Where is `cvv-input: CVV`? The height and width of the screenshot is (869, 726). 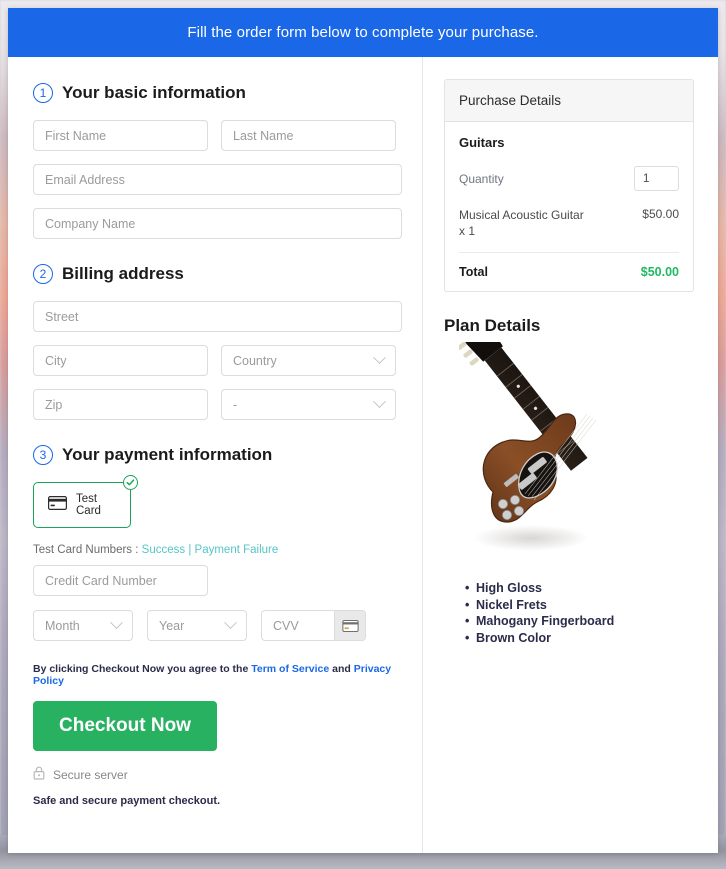 cvv-input: CVV is located at coordinates (313, 625).